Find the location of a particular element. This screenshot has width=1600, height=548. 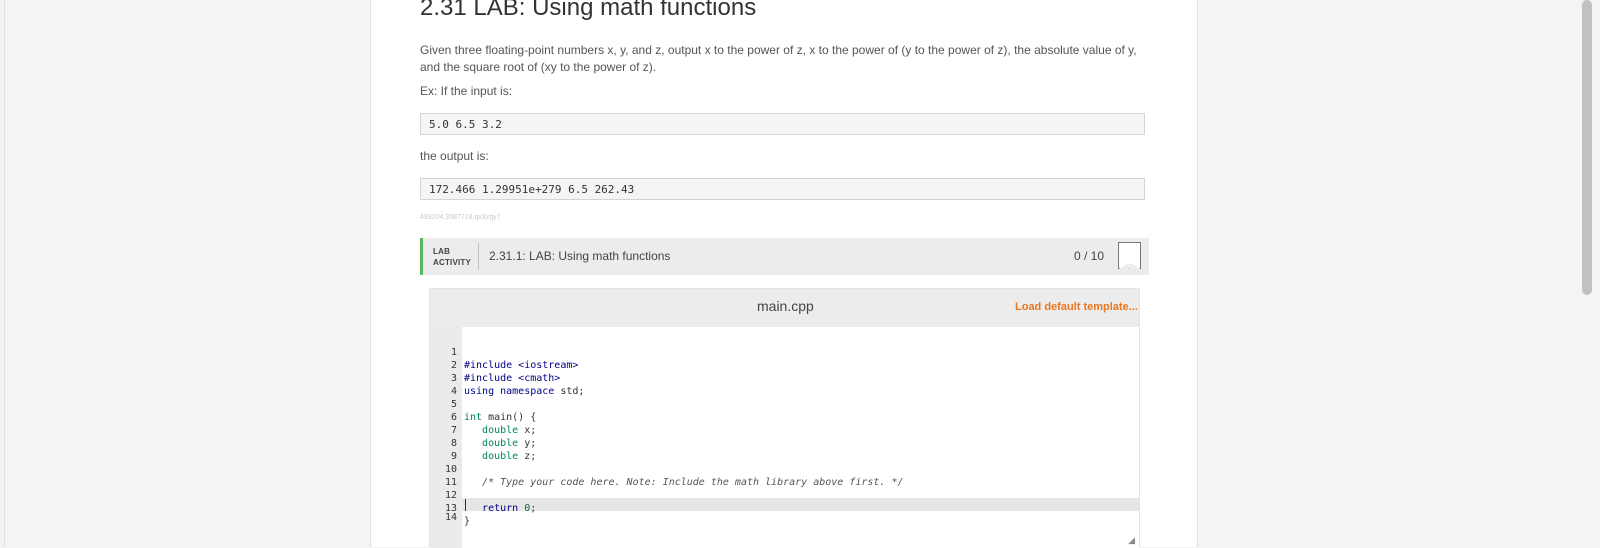

example-output-label: the output is: is located at coordinates (454, 156).